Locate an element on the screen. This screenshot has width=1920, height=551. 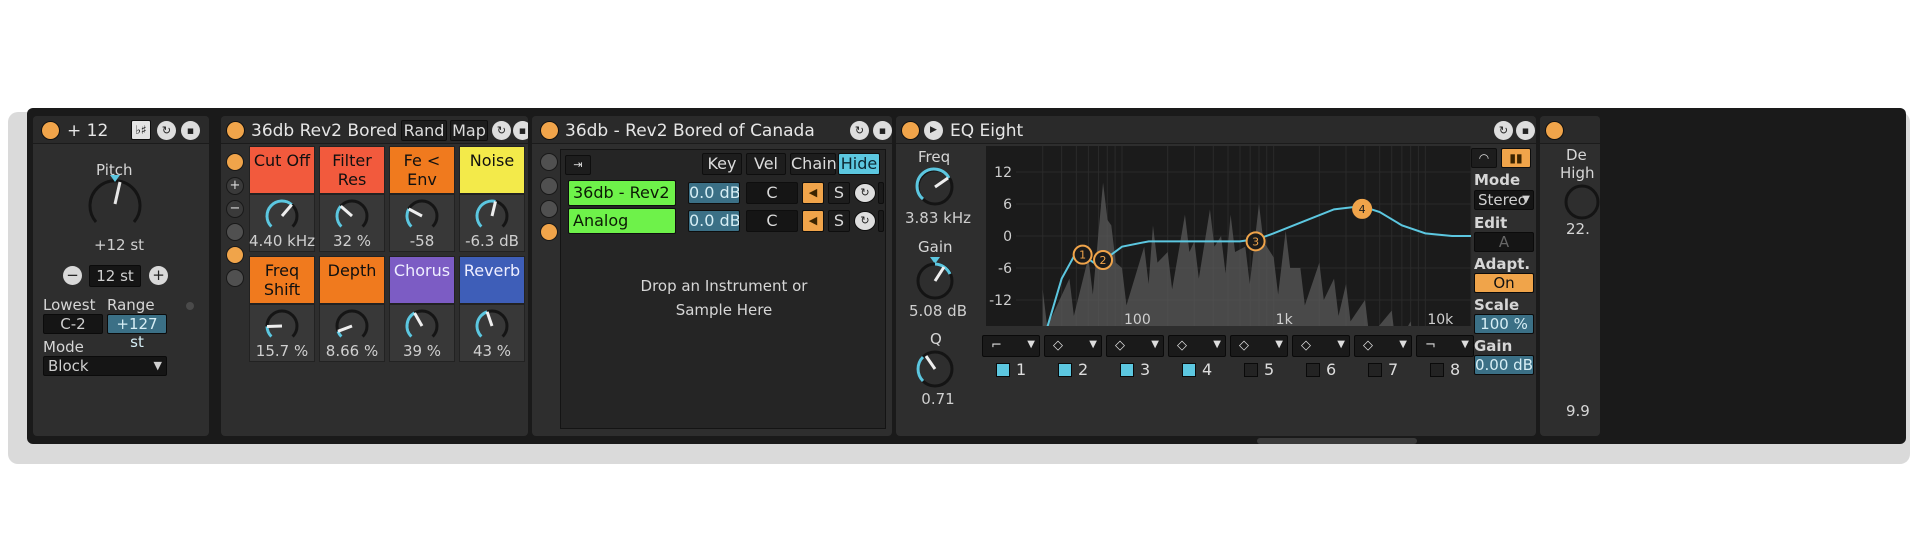
eq-band-node-2: 2 is located at coordinates (1103, 260).